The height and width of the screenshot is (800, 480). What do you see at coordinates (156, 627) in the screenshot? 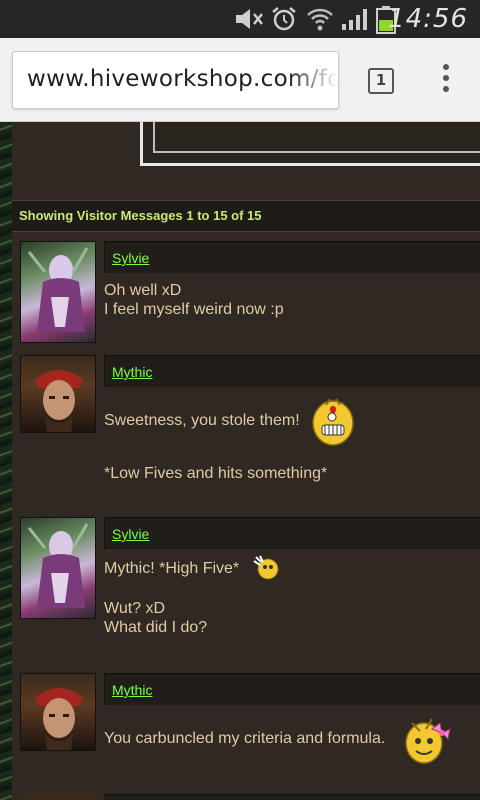
I see `message-line: What did I do?` at bounding box center [156, 627].